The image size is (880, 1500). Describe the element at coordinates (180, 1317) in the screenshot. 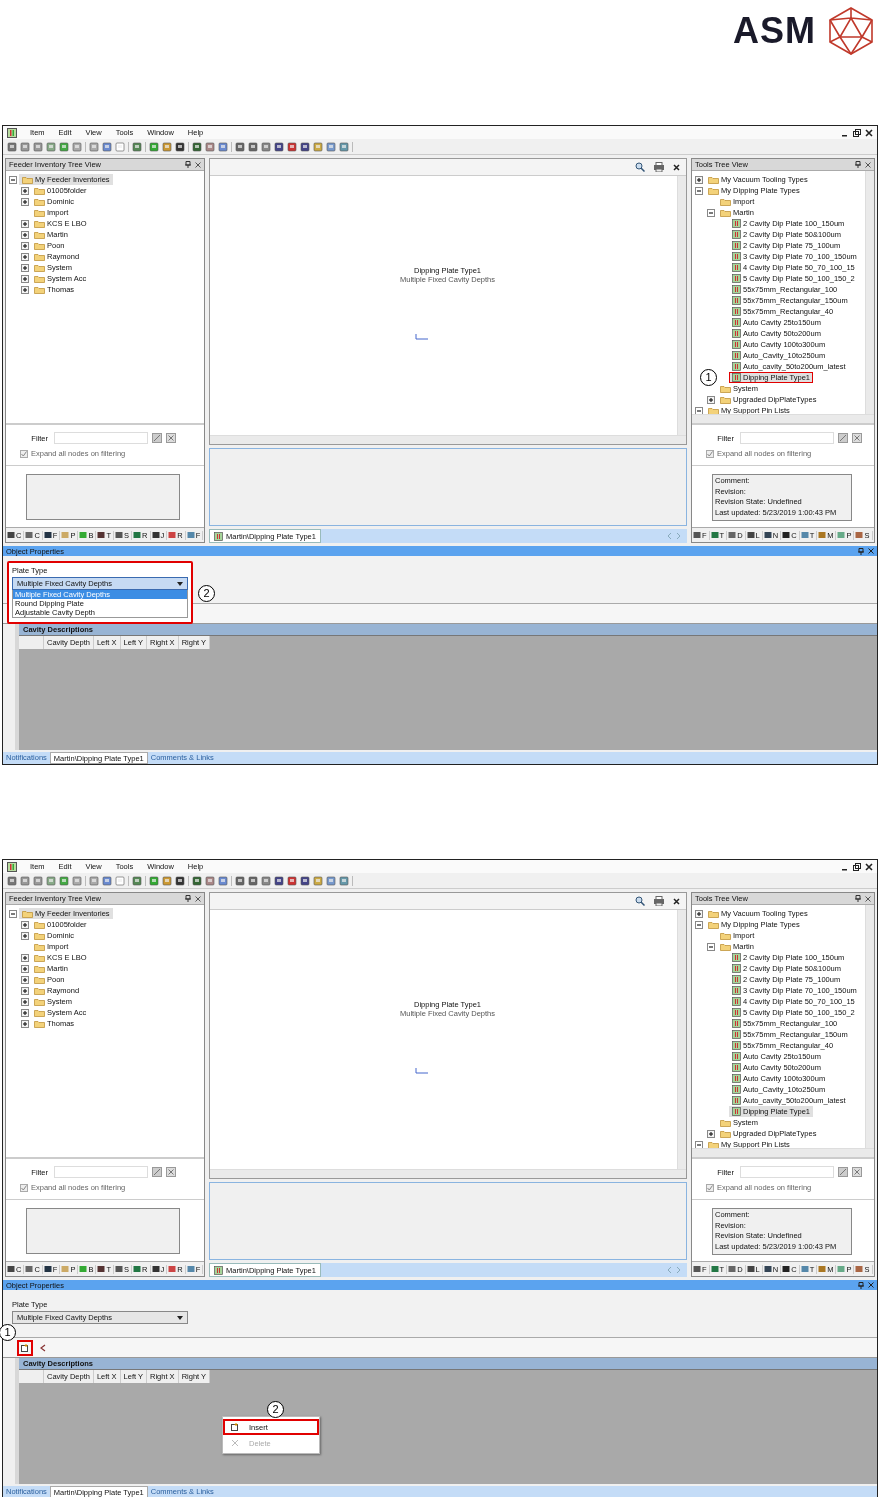

I see `dropdown-caret-icon` at that location.